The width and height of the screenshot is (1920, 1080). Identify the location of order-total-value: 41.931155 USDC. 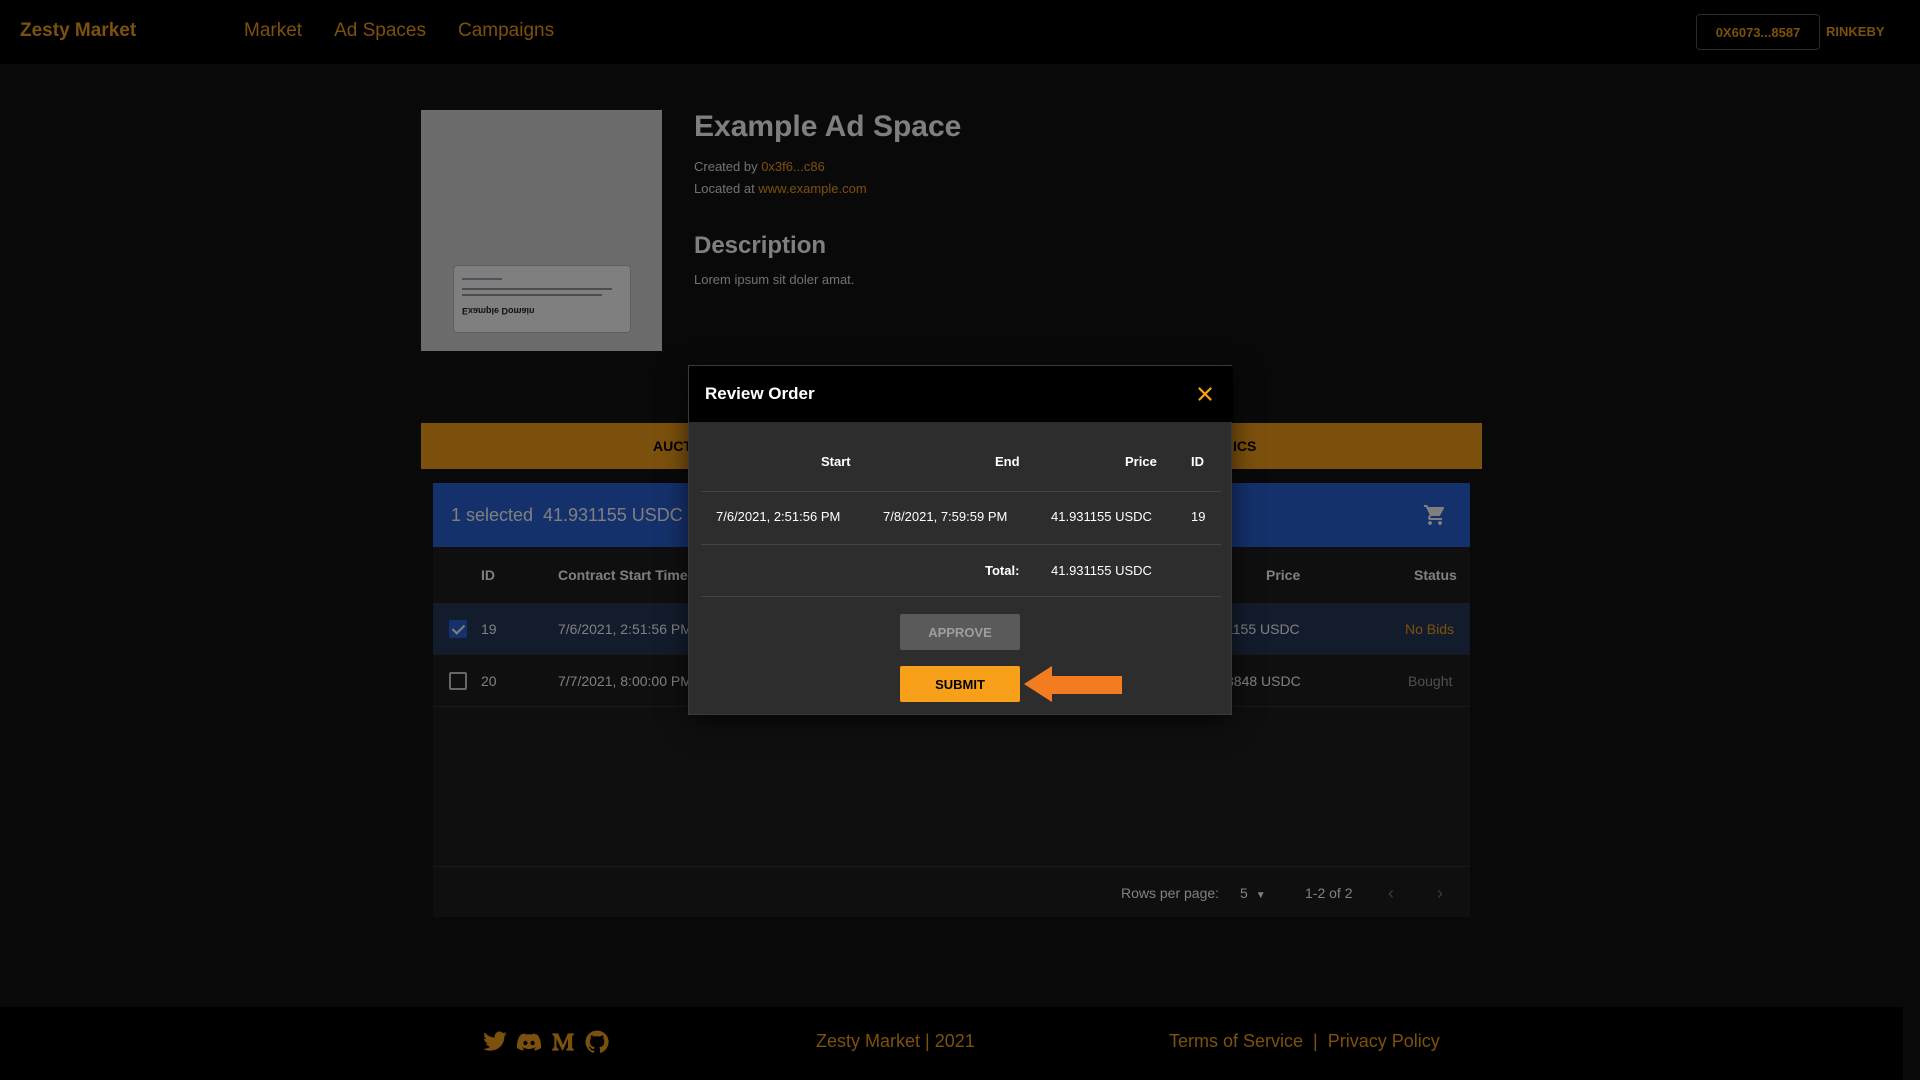
(1101, 570).